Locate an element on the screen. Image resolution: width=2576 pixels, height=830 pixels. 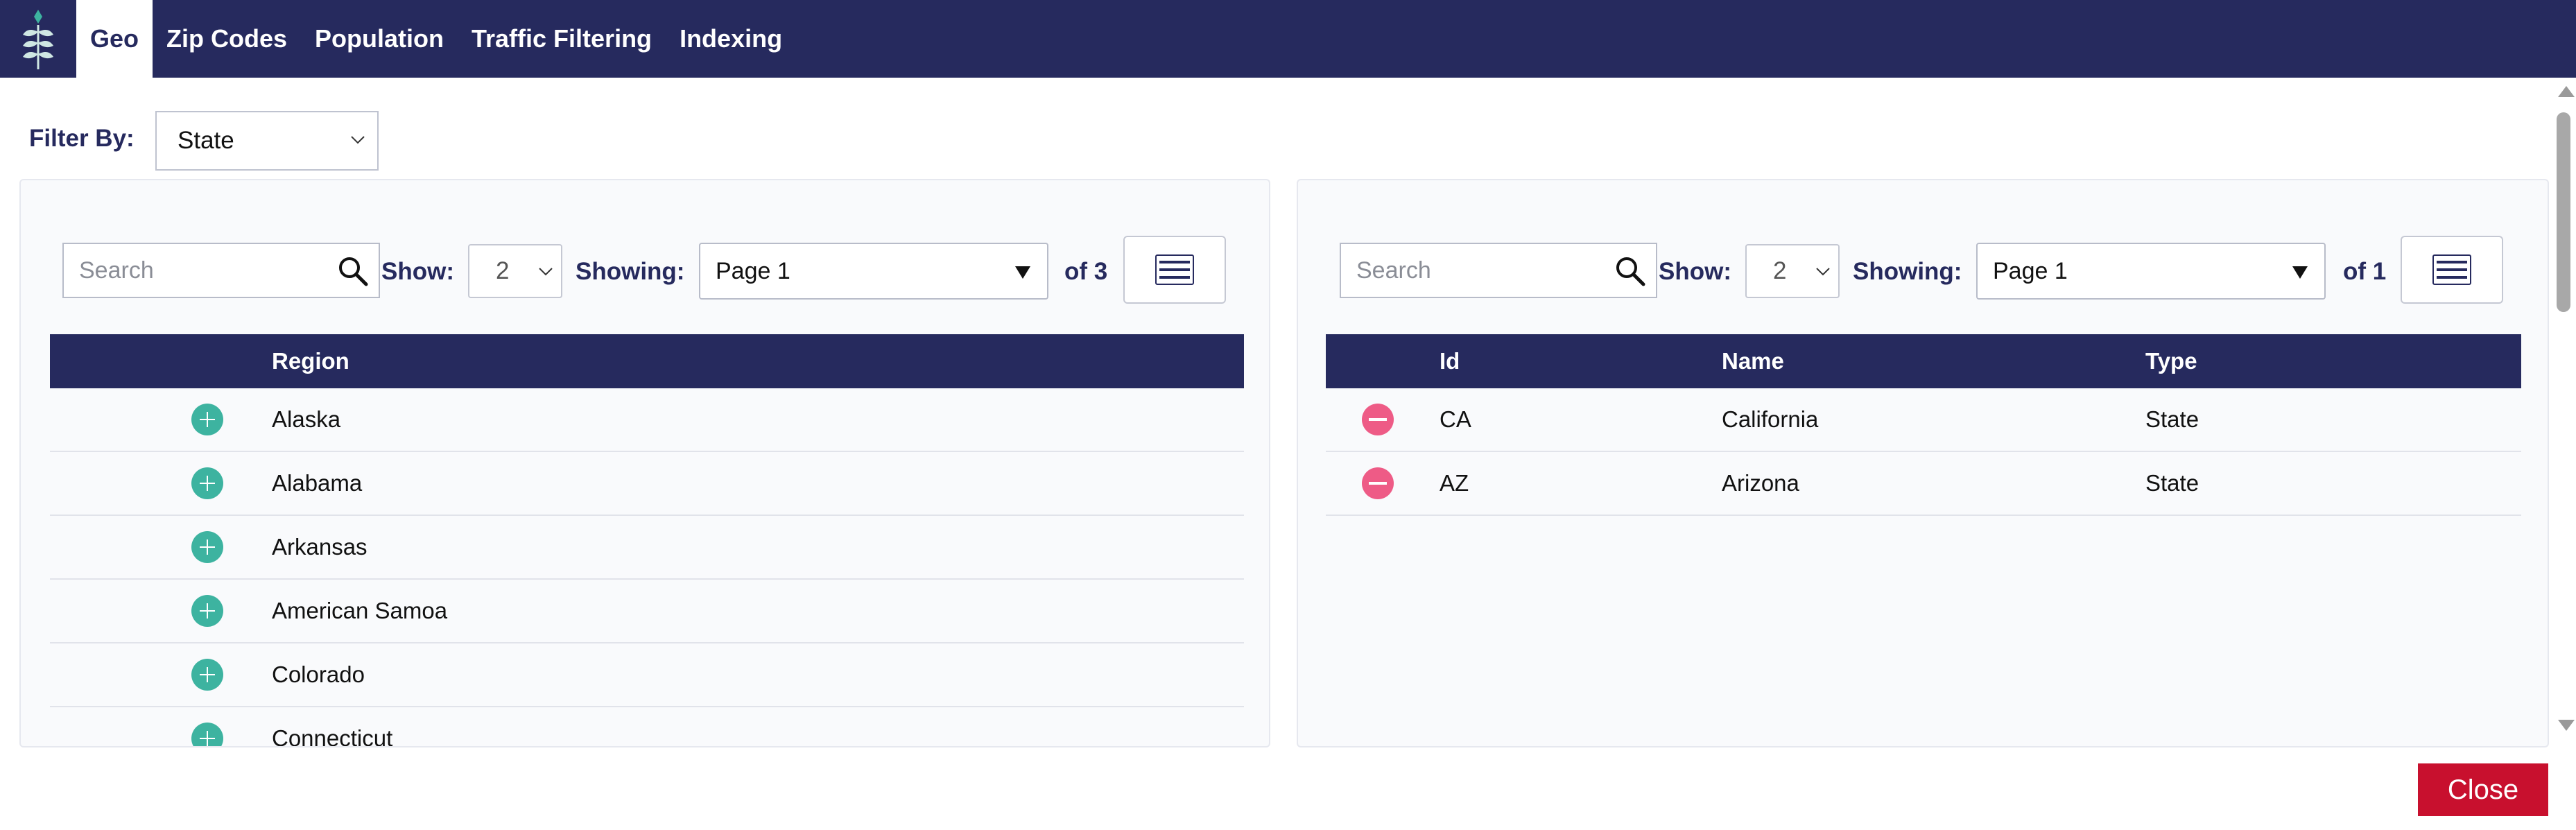
left-show-label: Show: is located at coordinates (417, 271).